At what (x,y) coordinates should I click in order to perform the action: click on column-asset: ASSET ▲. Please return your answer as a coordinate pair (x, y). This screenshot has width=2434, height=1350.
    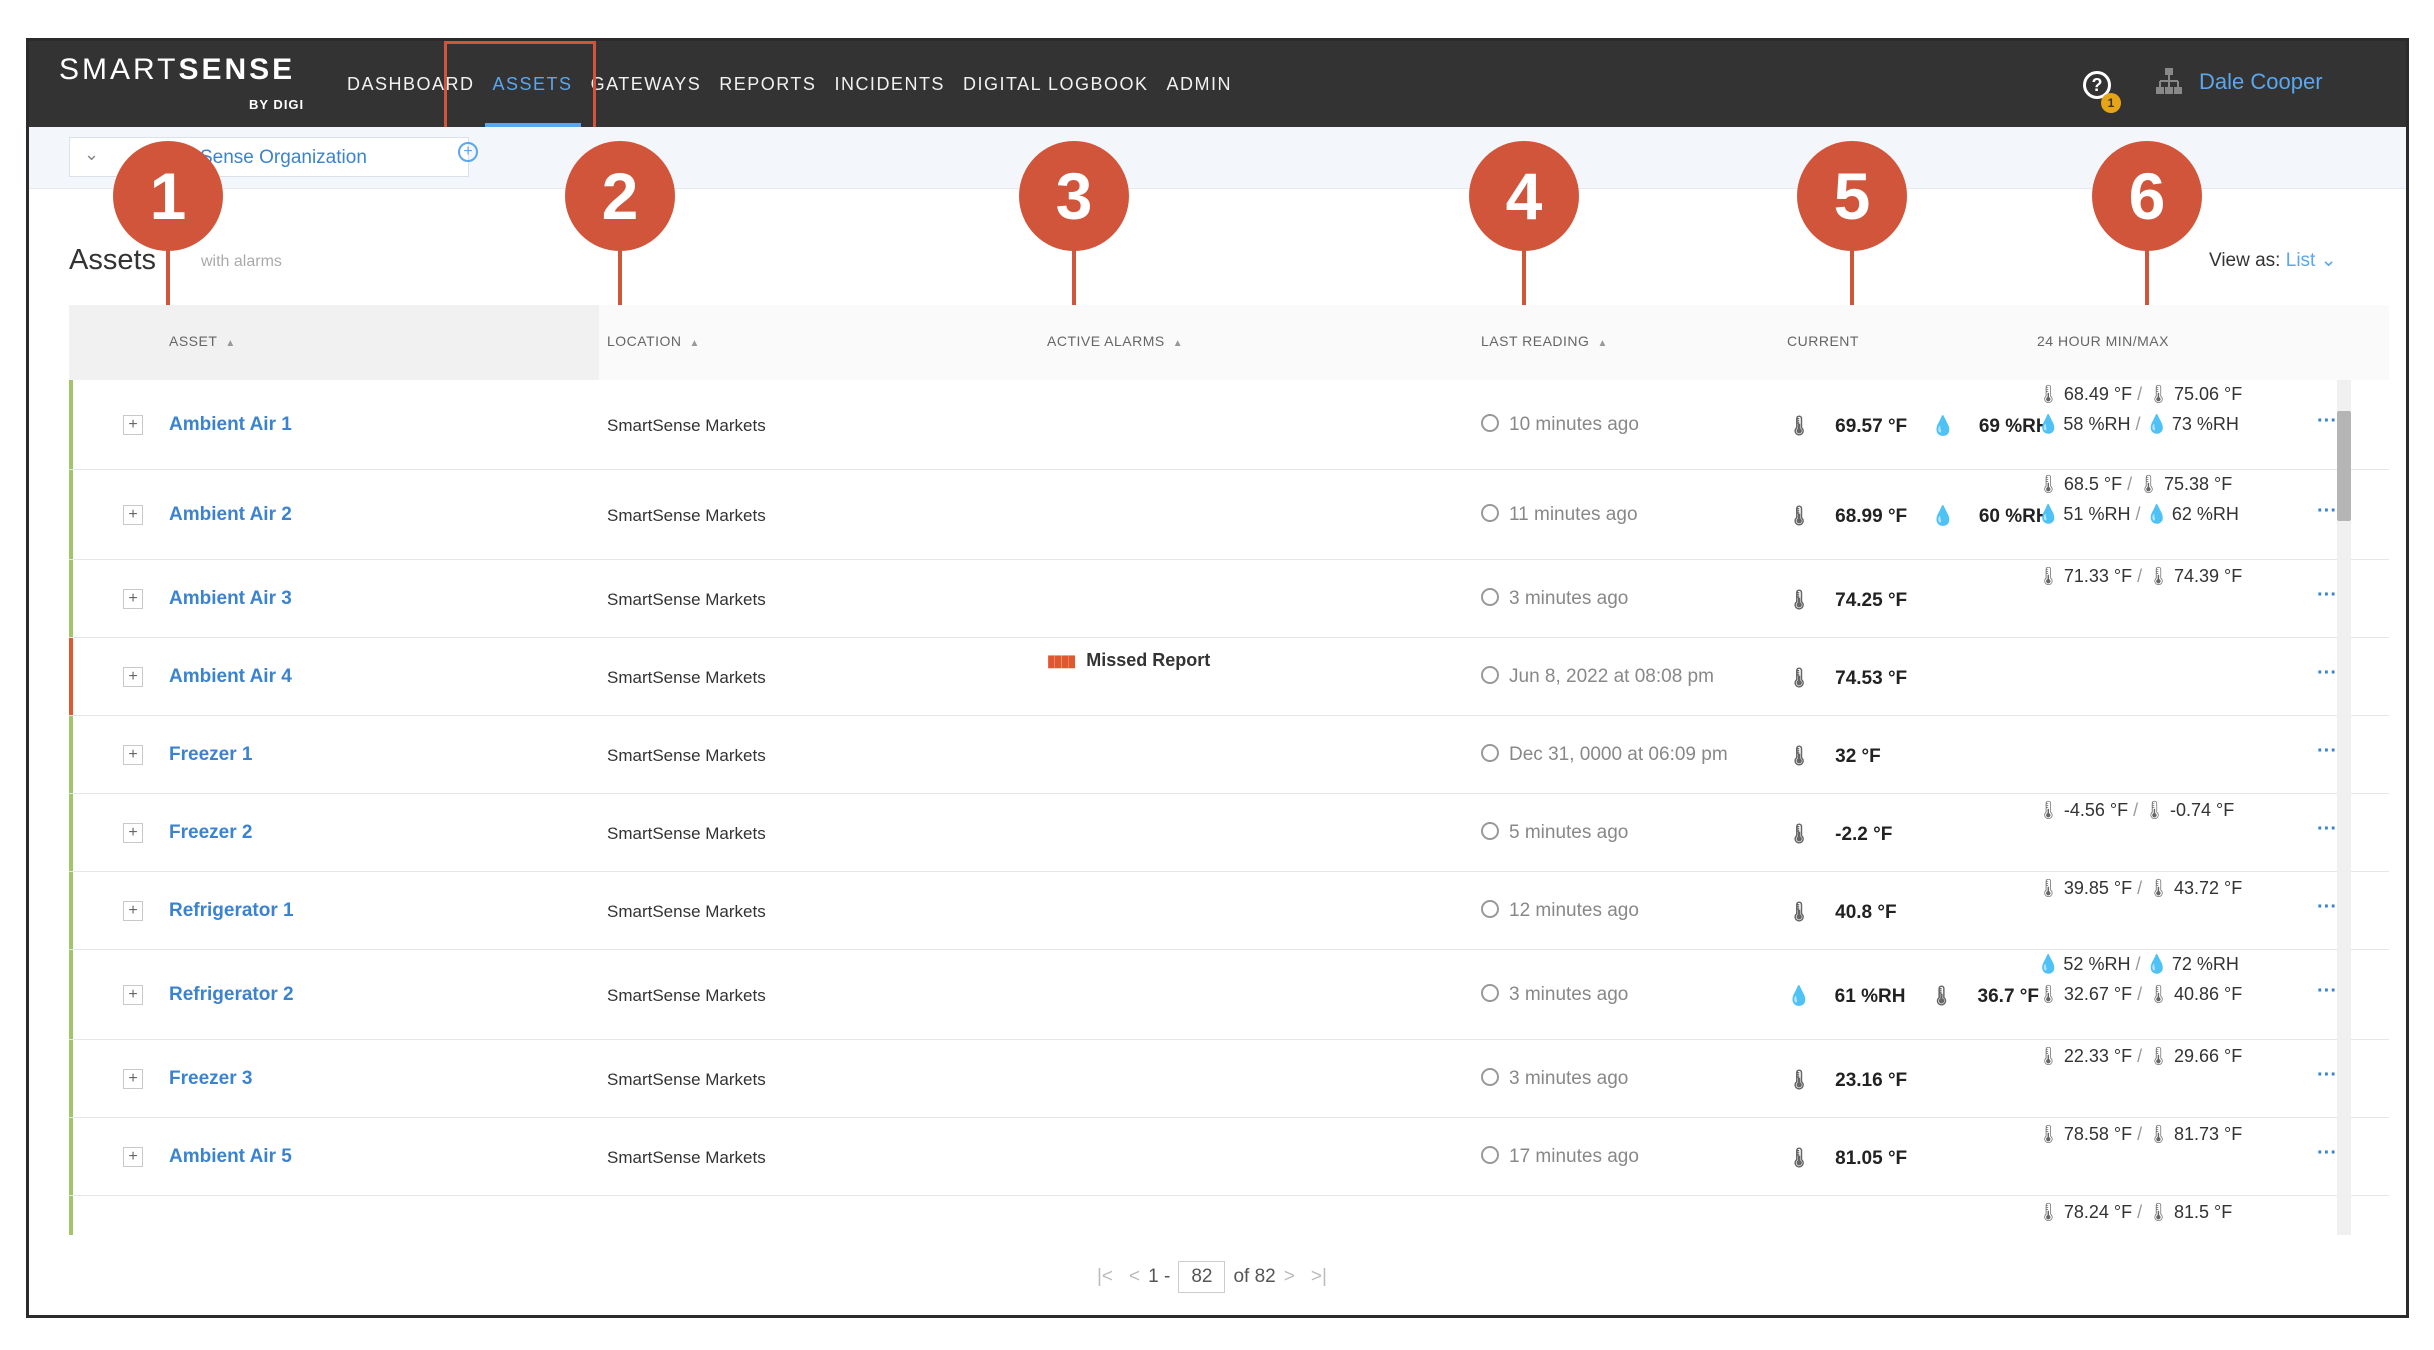
    Looking at the image, I should click on (202, 341).